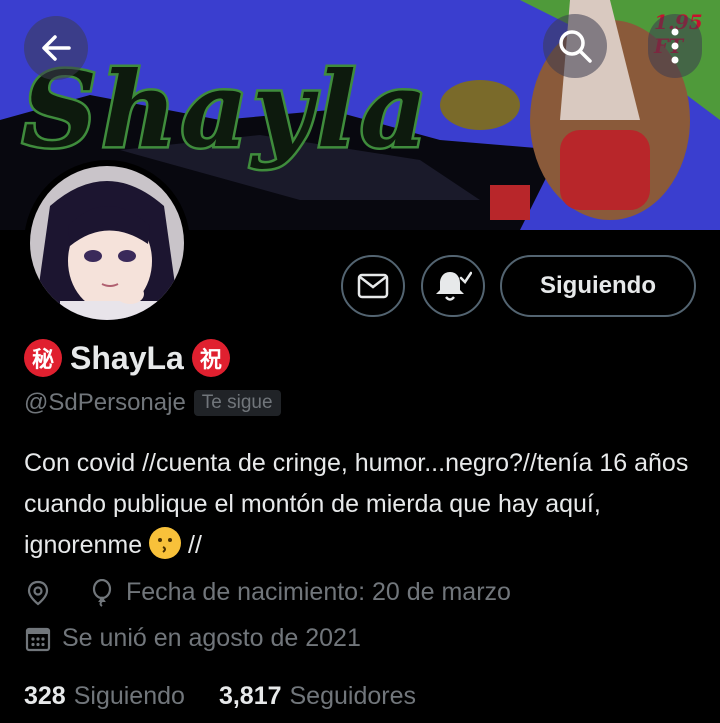 Image resolution: width=720 pixels, height=723 pixels. I want to click on follows-you-badge: Te sigue, so click(237, 403).